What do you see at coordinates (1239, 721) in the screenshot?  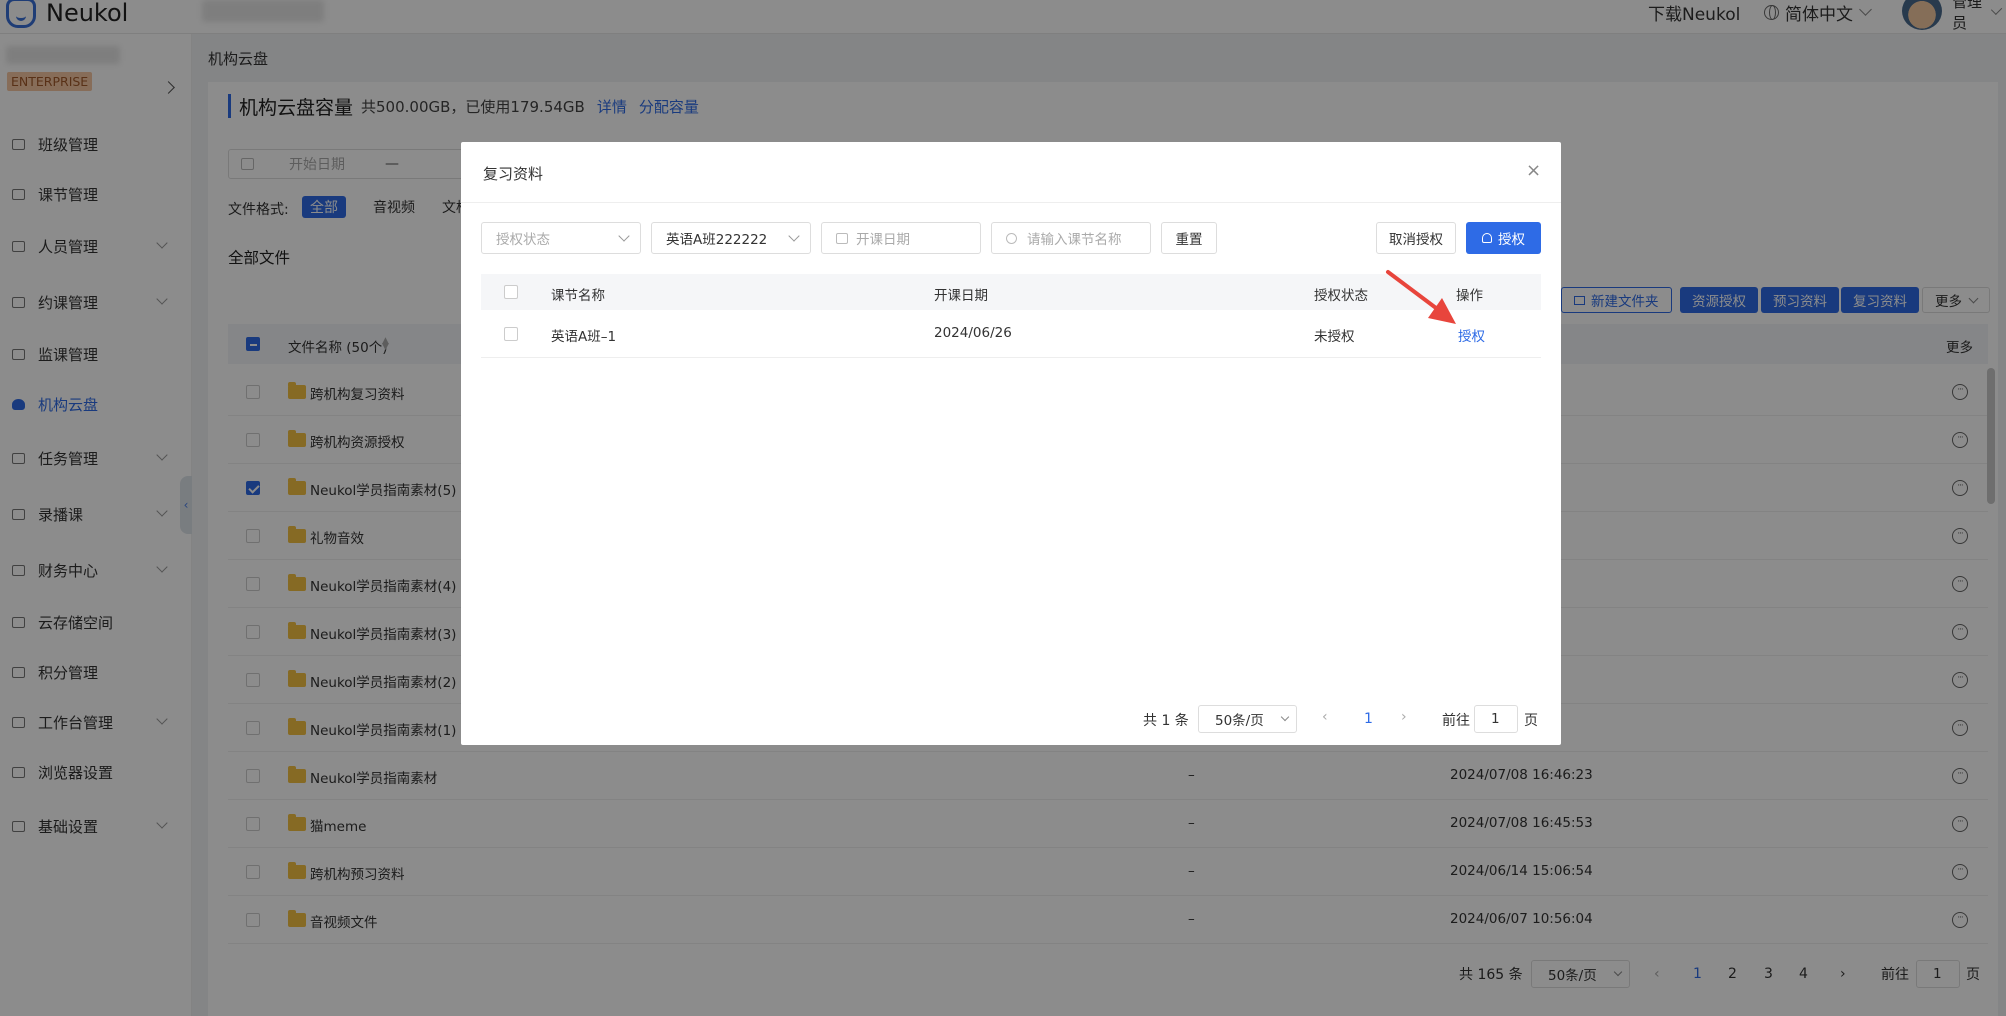 I see `modal-pager-size-label: 50条/页` at bounding box center [1239, 721].